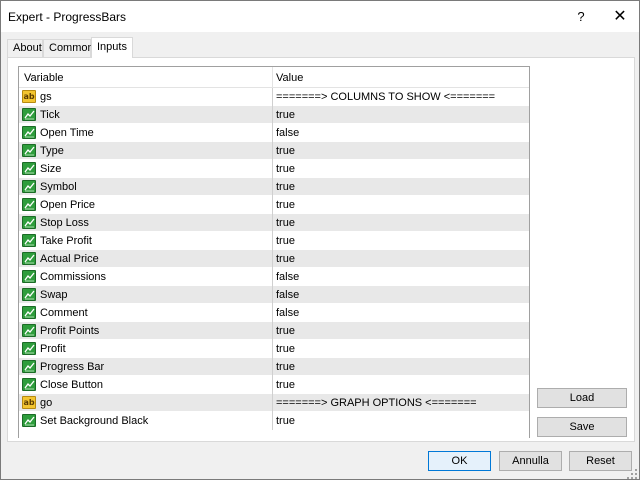 Image resolution: width=640 pixels, height=480 pixels. I want to click on variable-name: Open Time, so click(67, 133).